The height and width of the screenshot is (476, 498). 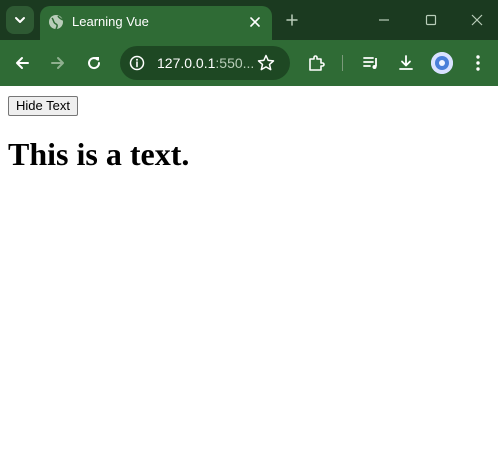 What do you see at coordinates (477, 20) in the screenshot?
I see `close-window-icon` at bounding box center [477, 20].